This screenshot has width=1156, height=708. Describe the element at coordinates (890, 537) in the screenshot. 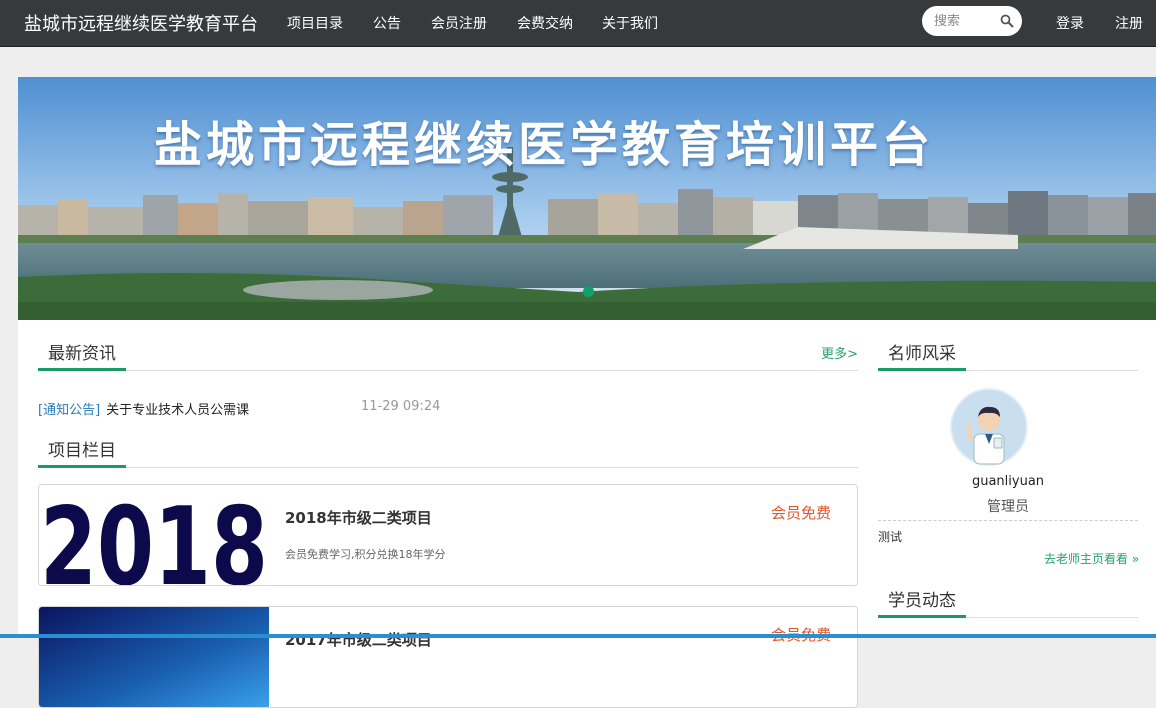

I see `teacher-note: 测试` at that location.